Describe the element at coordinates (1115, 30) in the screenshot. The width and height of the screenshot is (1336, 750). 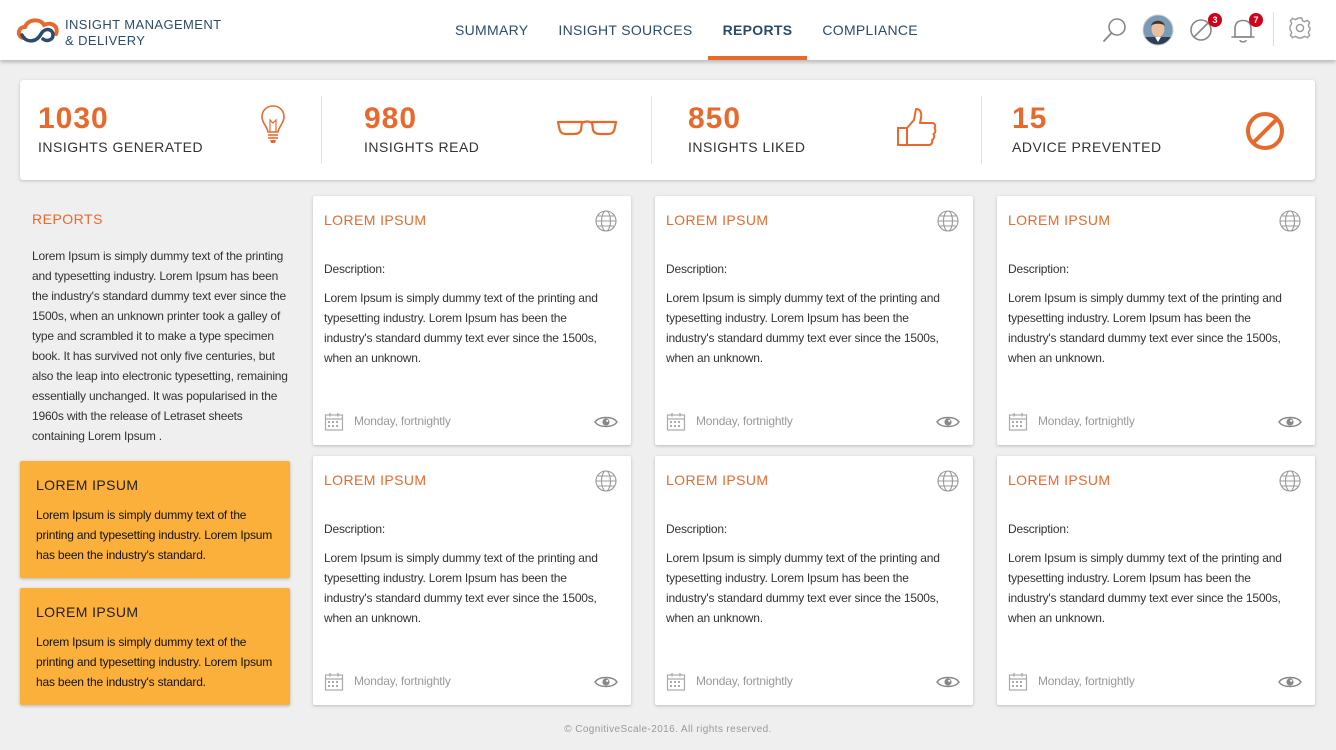
I see `search-icon` at that location.